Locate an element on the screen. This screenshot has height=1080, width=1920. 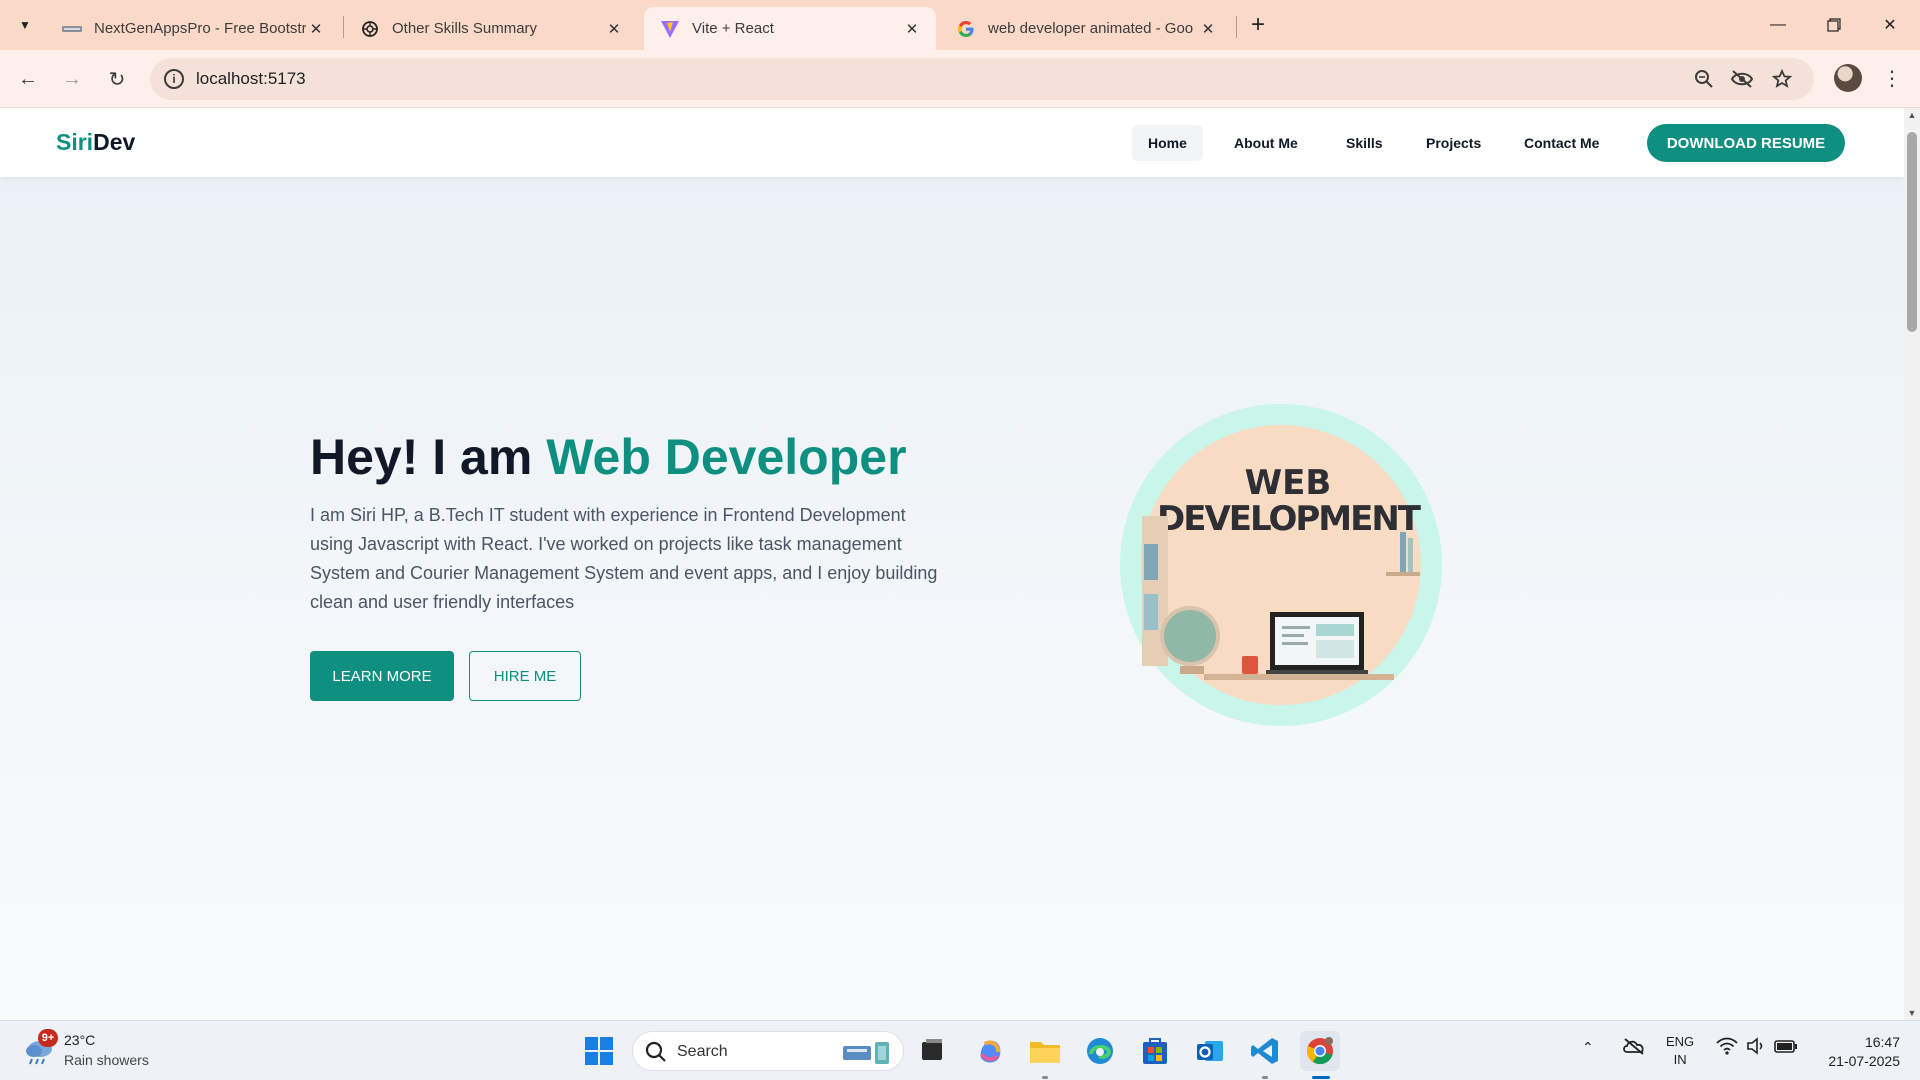
browser-tab-nextgenappspro: NextGenAppsPro - Free Bootstr ✕ is located at coordinates (193, 28).